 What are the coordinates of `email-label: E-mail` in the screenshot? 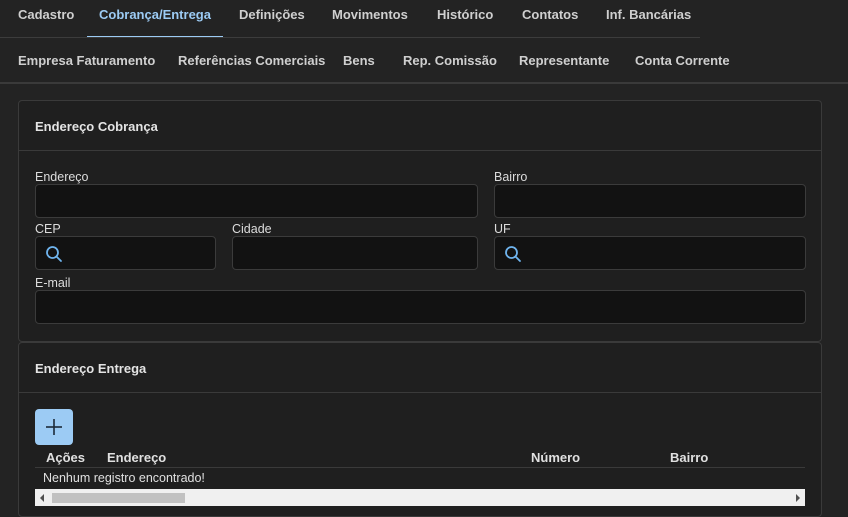 It's located at (53, 283).